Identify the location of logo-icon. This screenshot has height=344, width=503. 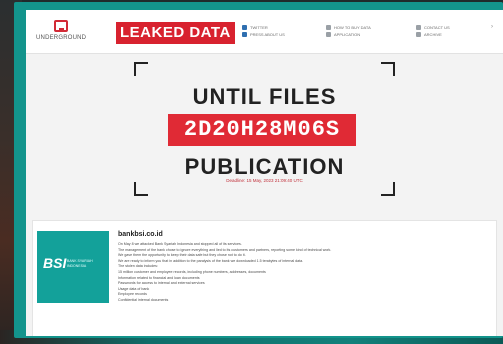
(61, 26).